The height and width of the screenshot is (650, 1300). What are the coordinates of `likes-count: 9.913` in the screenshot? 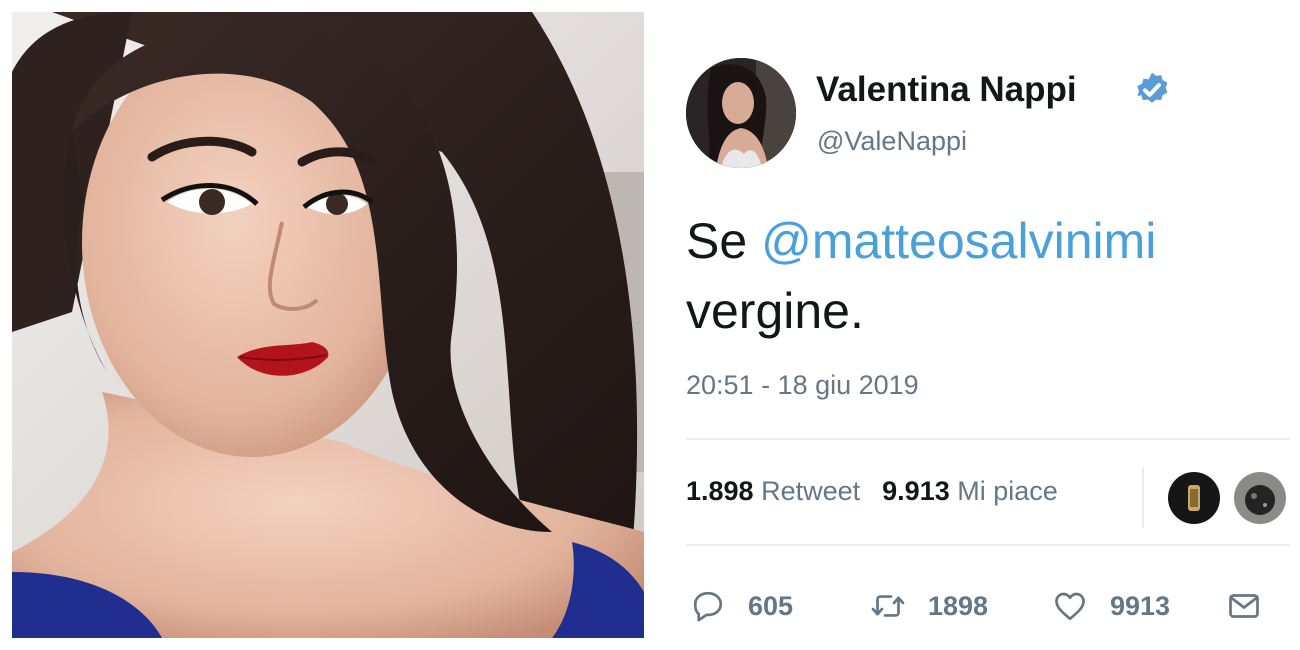 It's located at (916, 491).